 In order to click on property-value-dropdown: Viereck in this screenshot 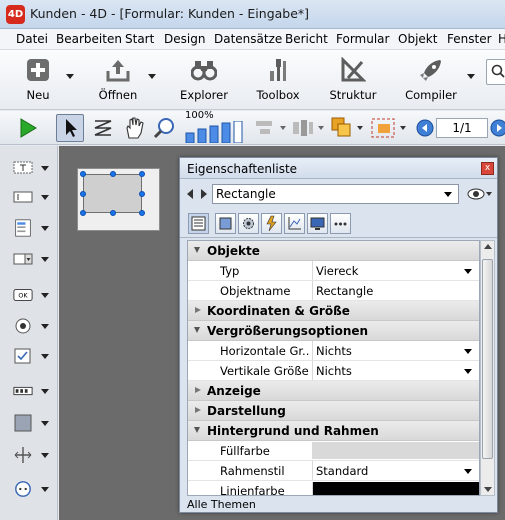, I will do `click(395, 270)`.